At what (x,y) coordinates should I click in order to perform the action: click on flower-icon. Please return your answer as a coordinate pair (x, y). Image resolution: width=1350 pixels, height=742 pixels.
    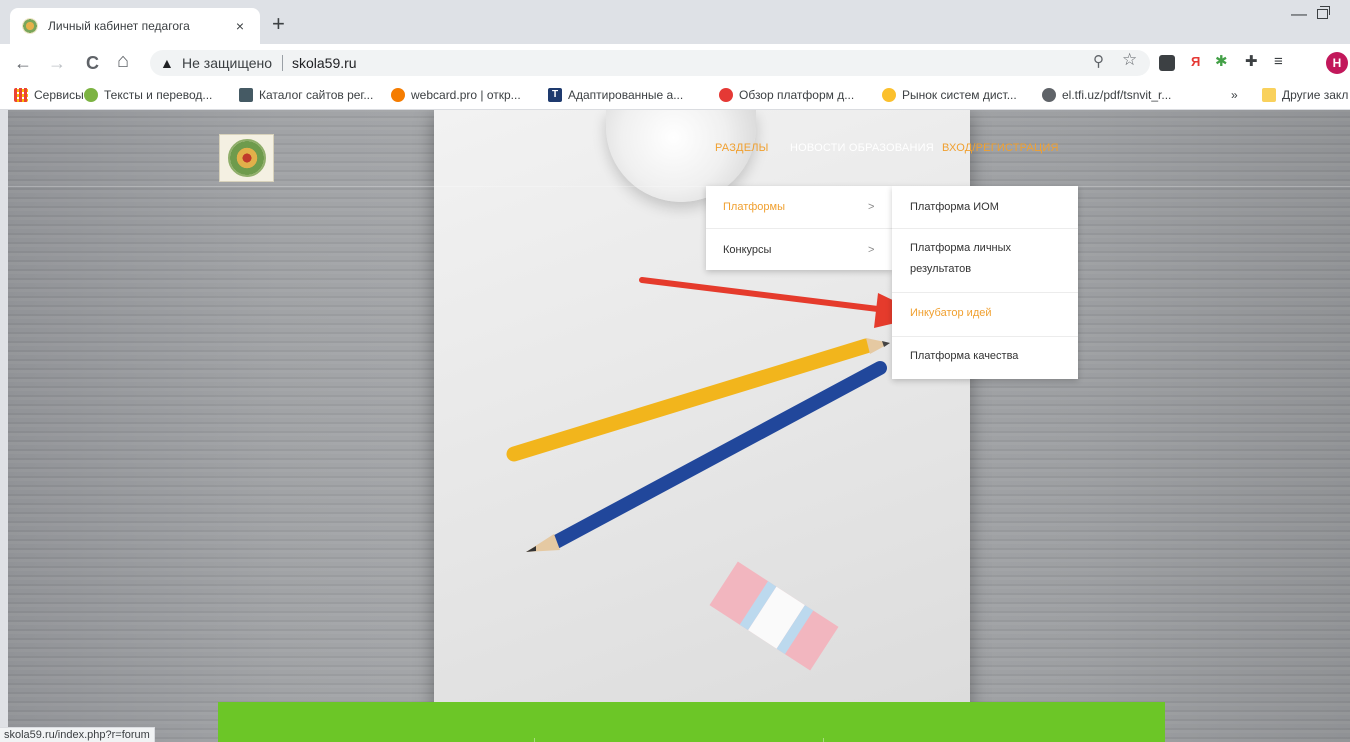
    Looking at the image, I should click on (726, 95).